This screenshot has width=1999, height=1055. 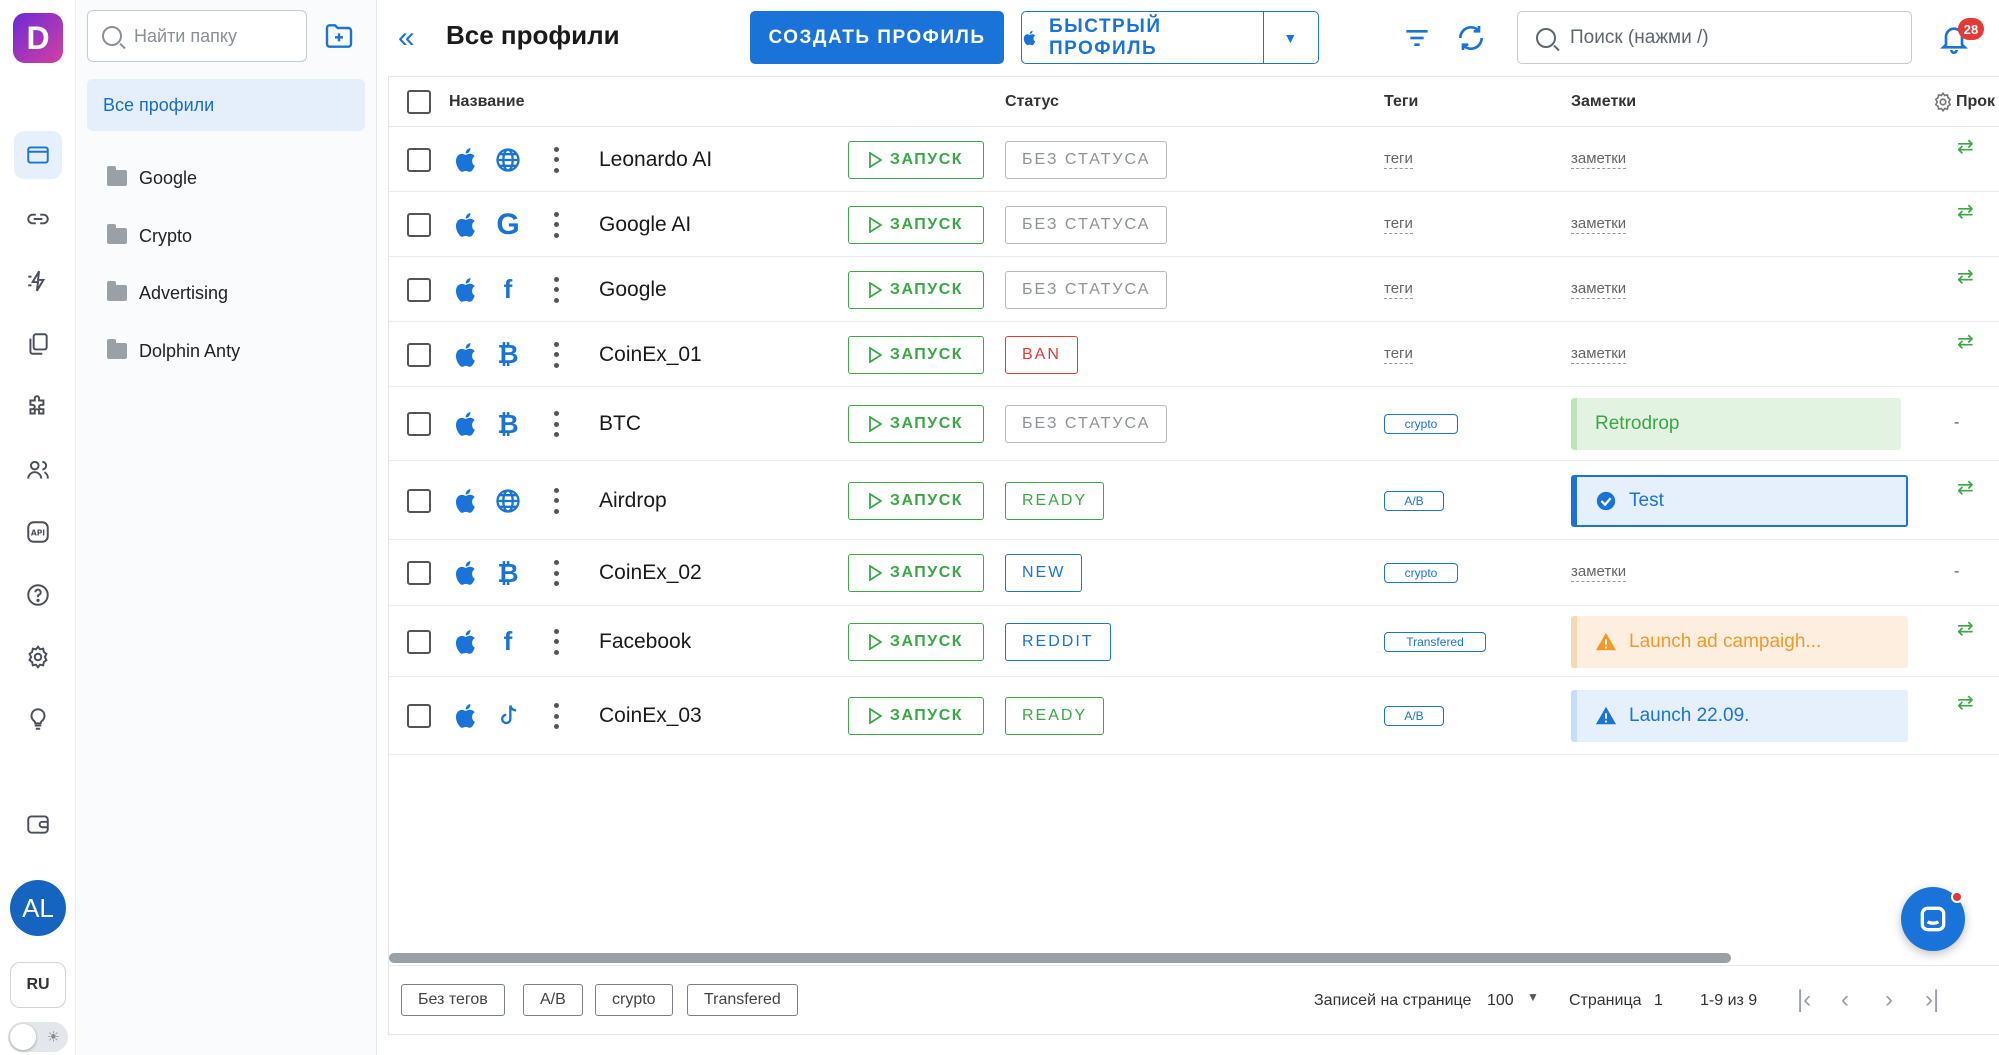 What do you see at coordinates (633, 501) in the screenshot?
I see `profile-name: Airdrop` at bounding box center [633, 501].